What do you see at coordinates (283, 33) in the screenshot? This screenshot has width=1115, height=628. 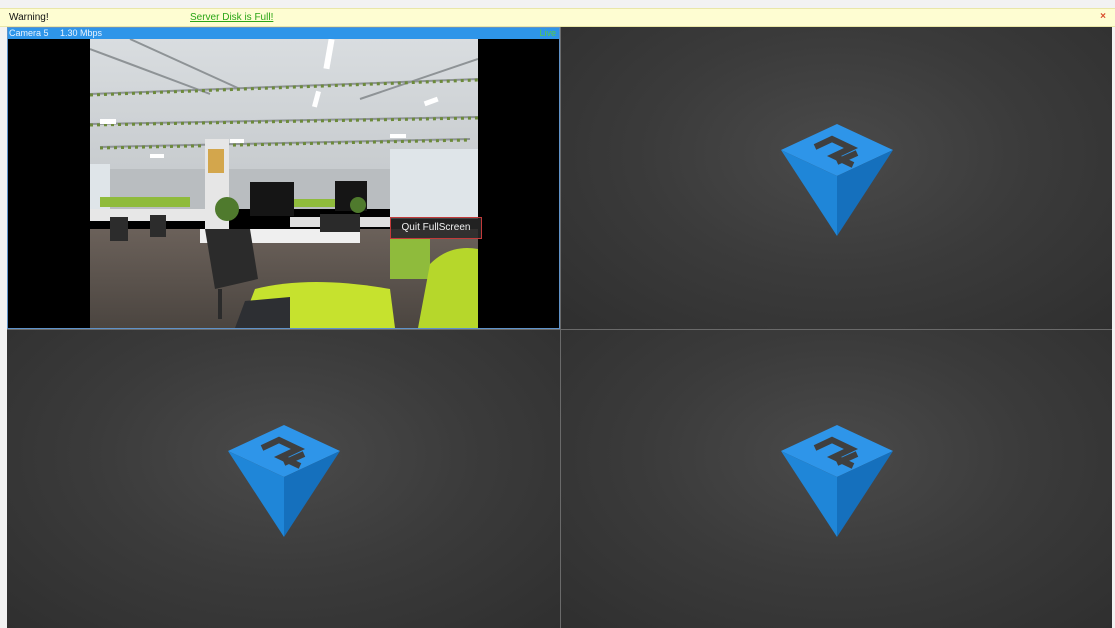 I see `camera-header: Camera 5 1.30 Mbps Live` at bounding box center [283, 33].